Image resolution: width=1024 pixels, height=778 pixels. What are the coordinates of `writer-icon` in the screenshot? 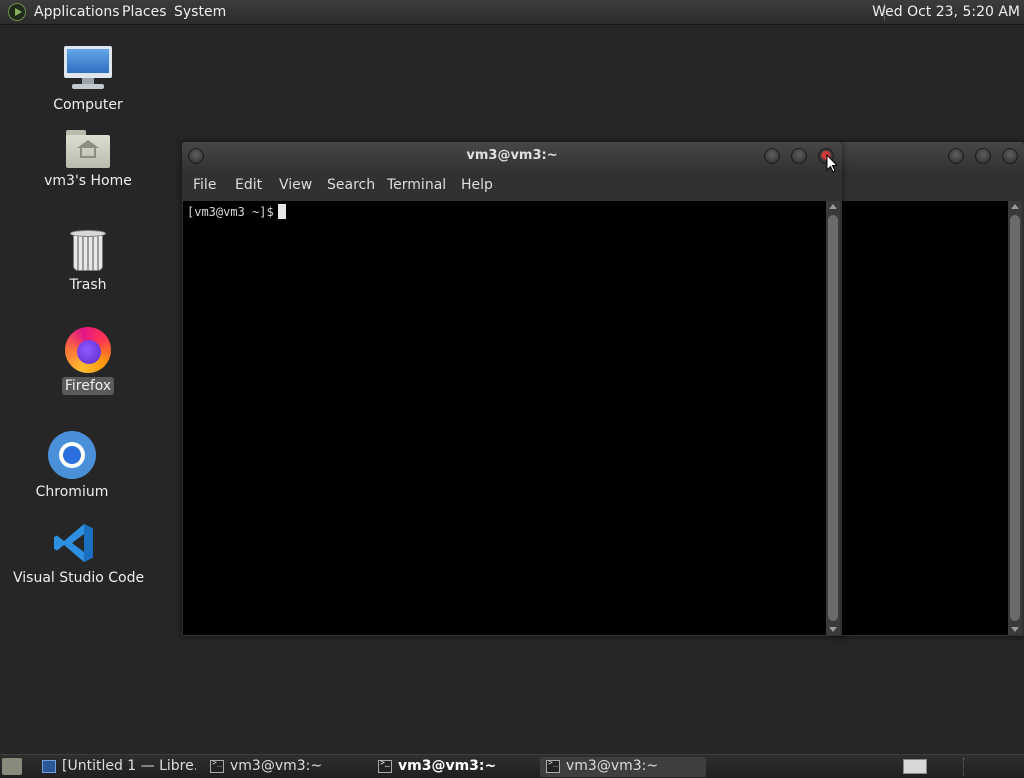 It's located at (49, 766).